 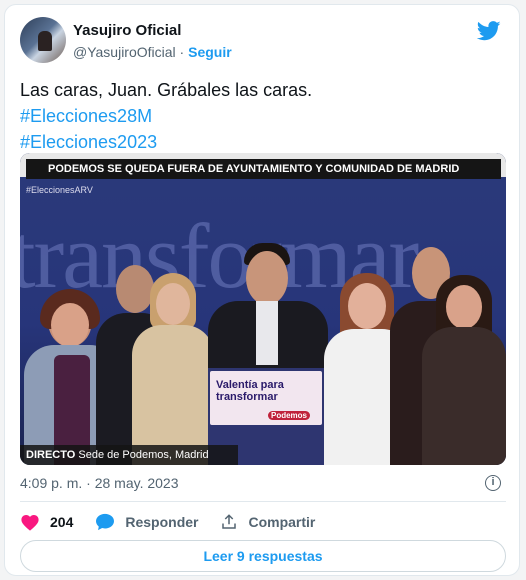 What do you see at coordinates (289, 415) in the screenshot?
I see `podium-logo: Podemos` at bounding box center [289, 415].